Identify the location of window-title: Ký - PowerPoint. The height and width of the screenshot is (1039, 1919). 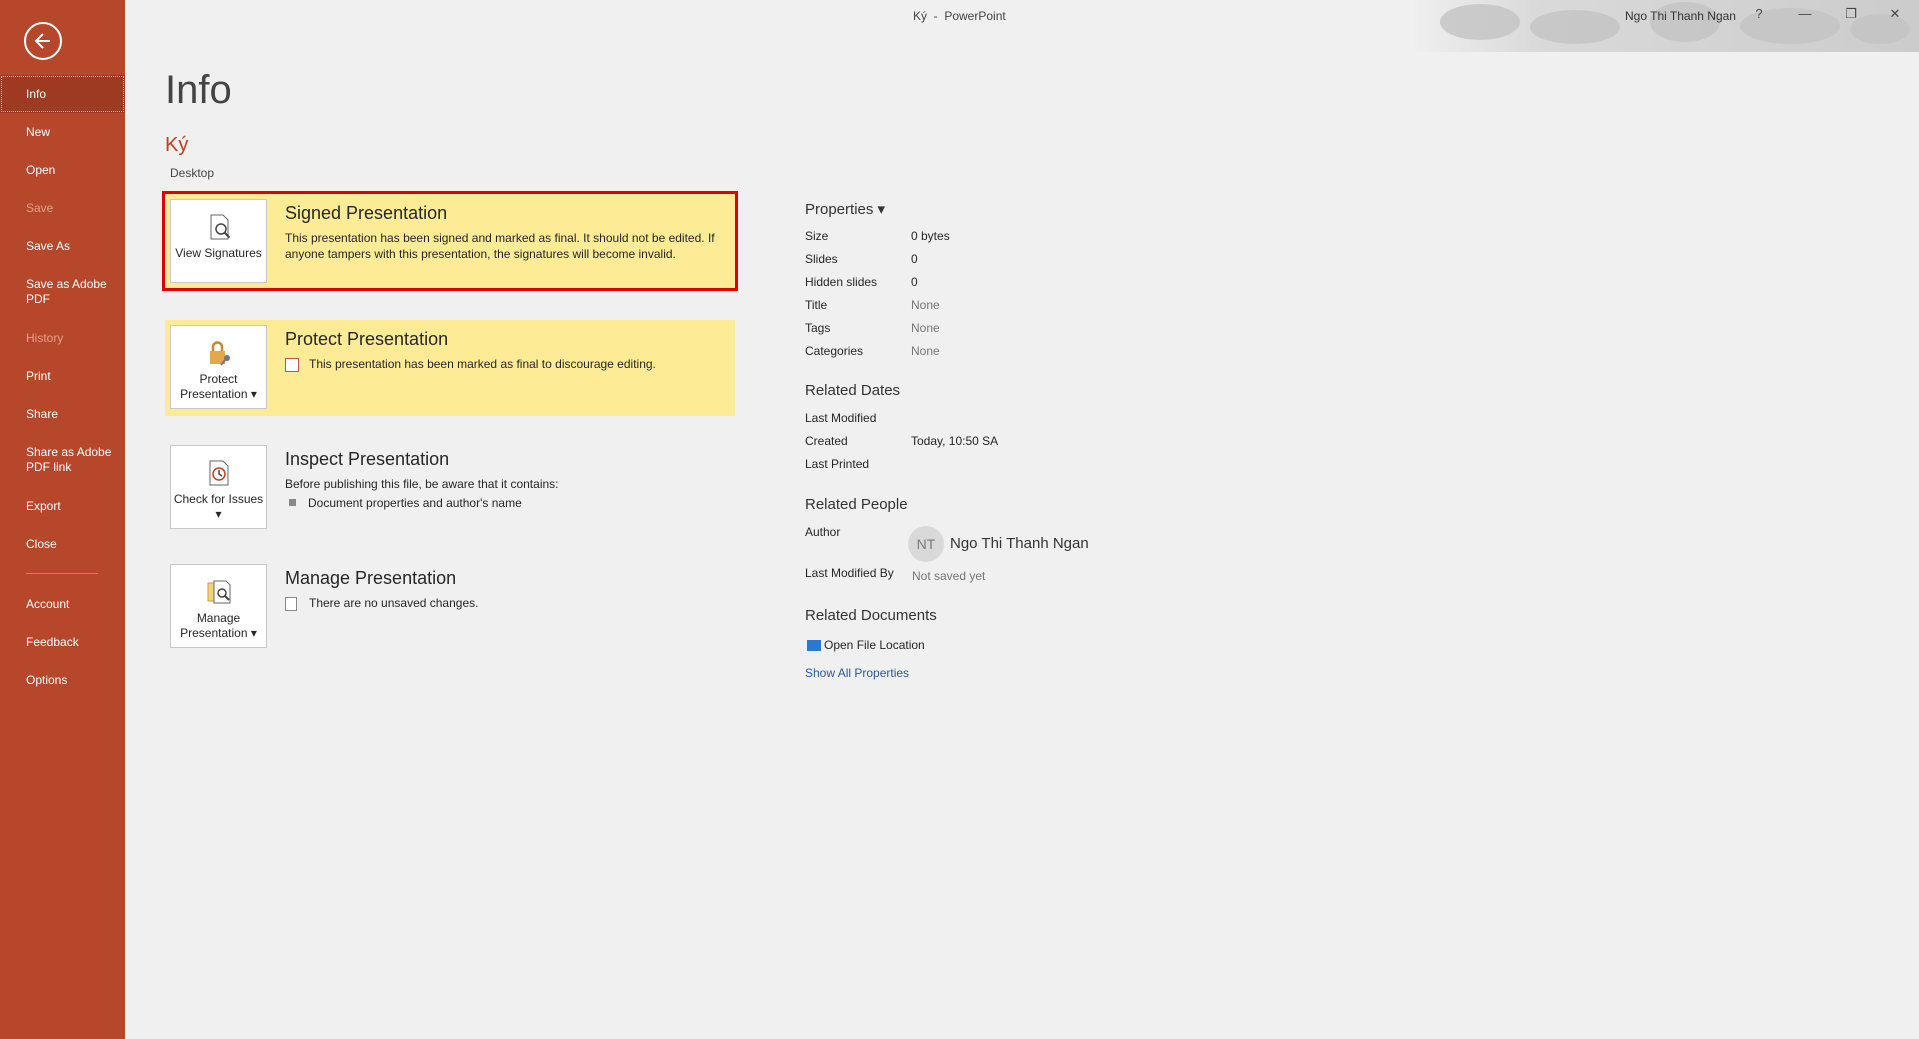
(959, 16).